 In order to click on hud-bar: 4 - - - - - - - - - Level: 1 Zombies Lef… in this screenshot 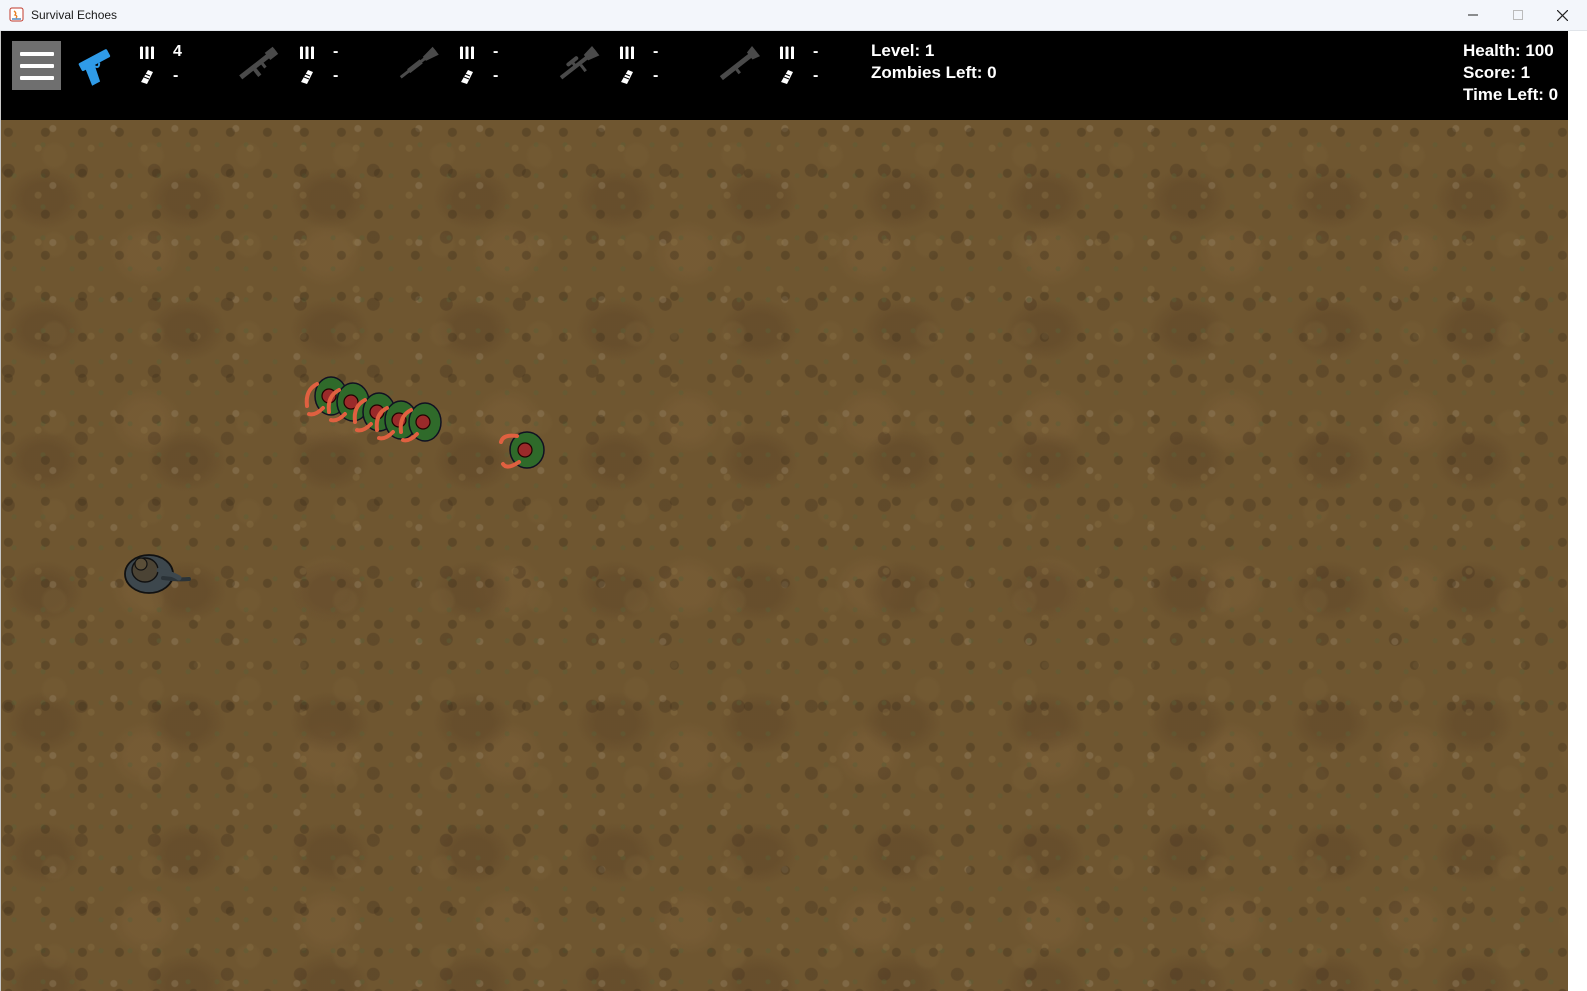, I will do `click(784, 75)`.